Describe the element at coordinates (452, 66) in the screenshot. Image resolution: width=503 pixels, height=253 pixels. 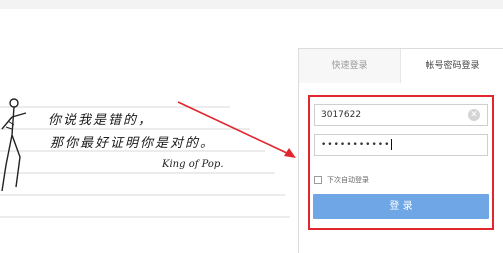
I see `tab-account-password-login: 帐号密码登录` at that location.